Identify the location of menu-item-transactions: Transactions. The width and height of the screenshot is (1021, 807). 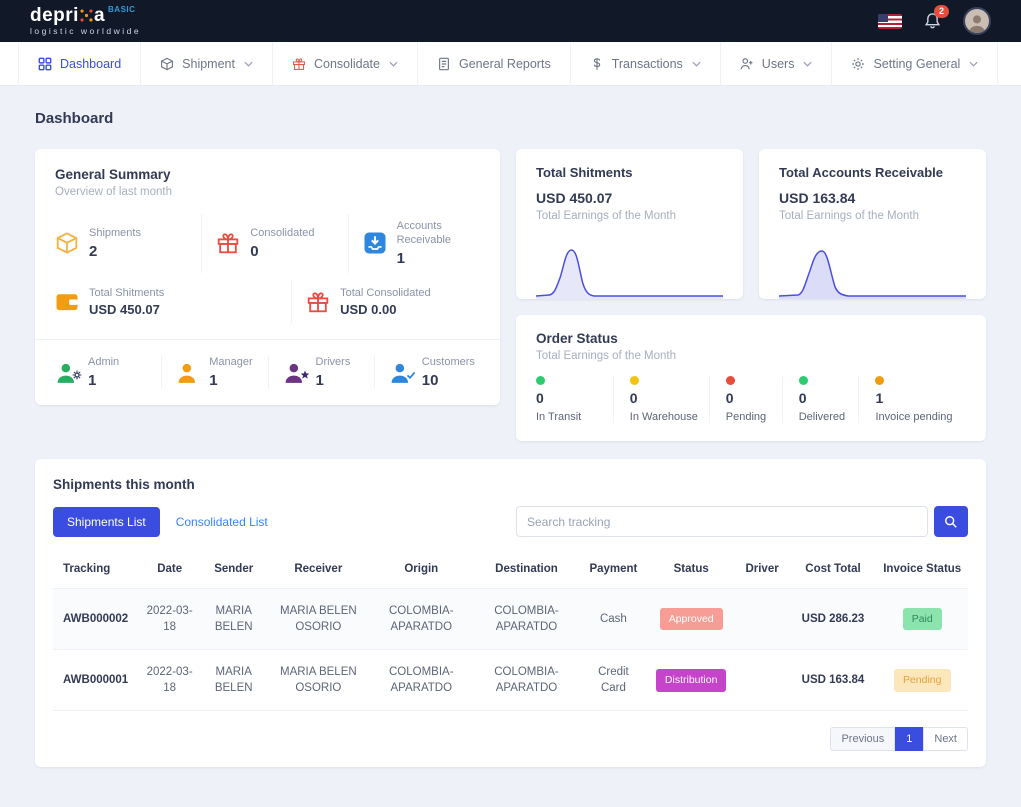
(646, 63).